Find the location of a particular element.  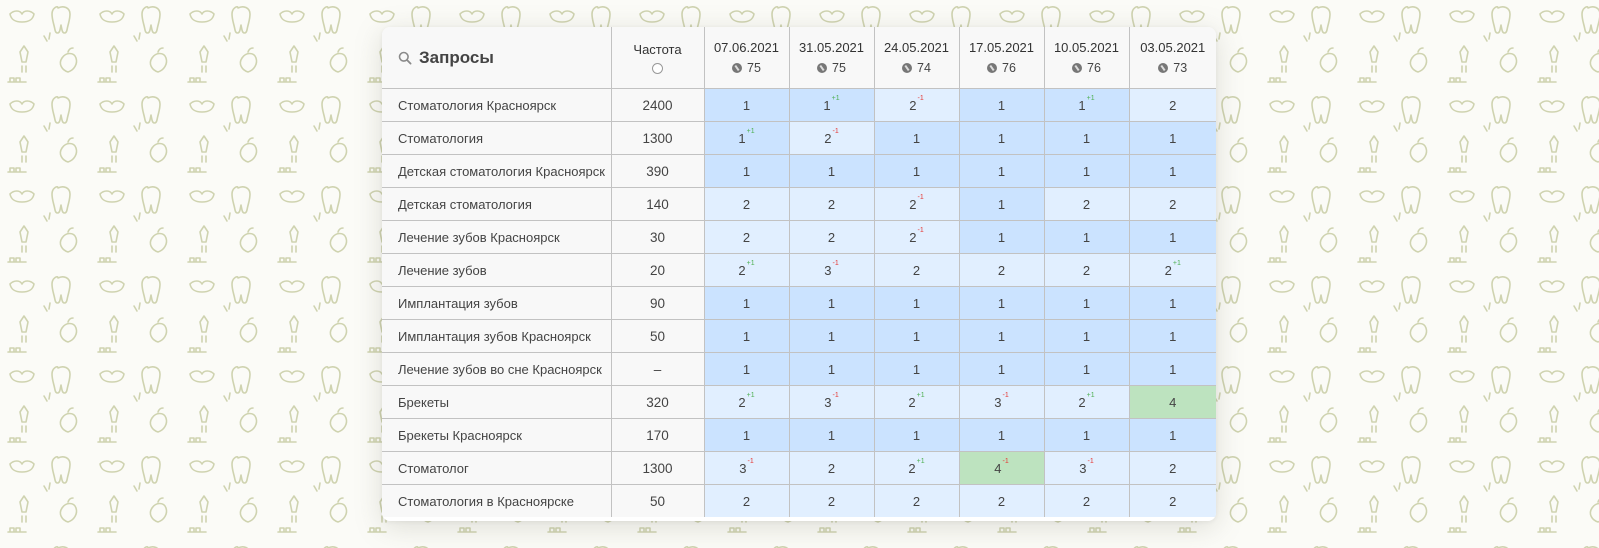

frequency-cell: 2400 is located at coordinates (657, 105).